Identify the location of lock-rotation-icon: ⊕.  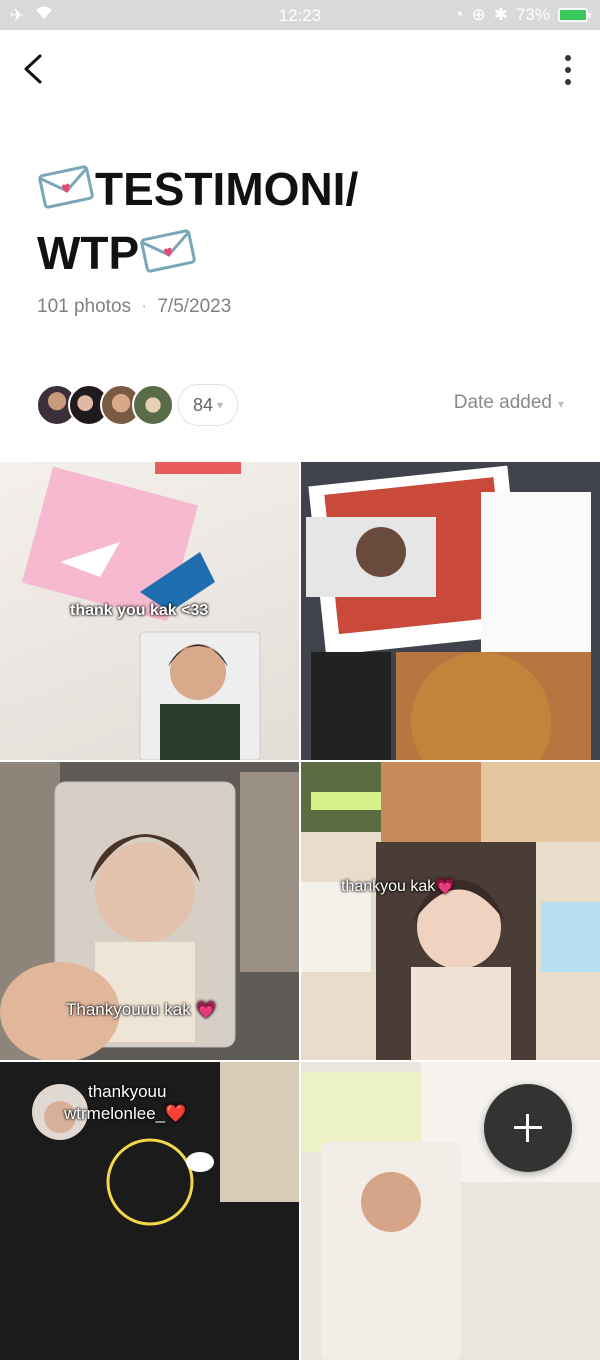
(478, 14).